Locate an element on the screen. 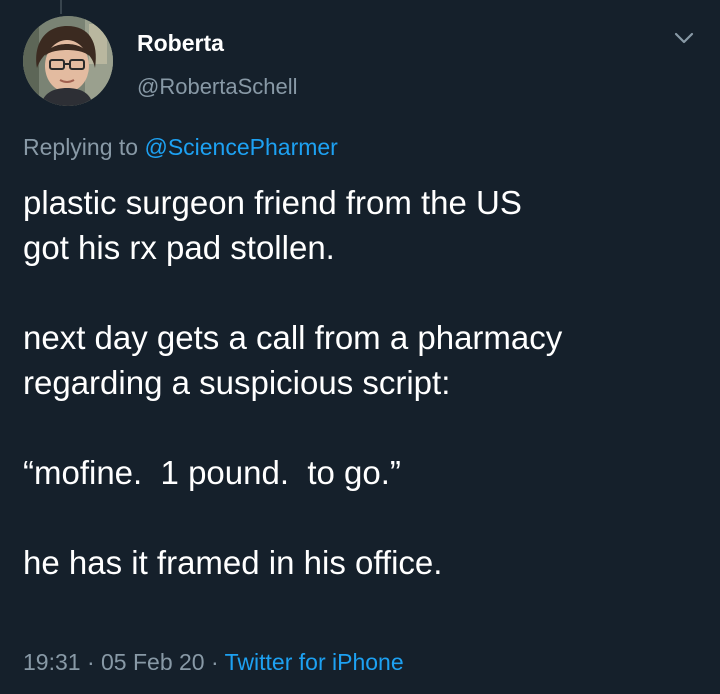  avatar is located at coordinates (68, 61).